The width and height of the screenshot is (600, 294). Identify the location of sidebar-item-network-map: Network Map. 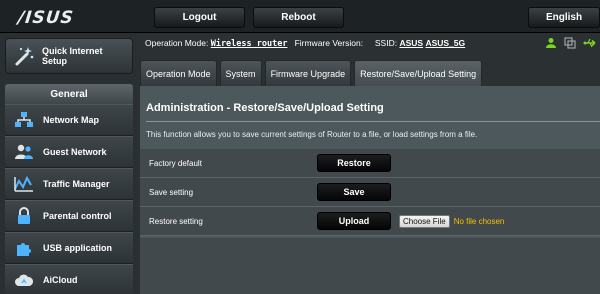
(69, 120).